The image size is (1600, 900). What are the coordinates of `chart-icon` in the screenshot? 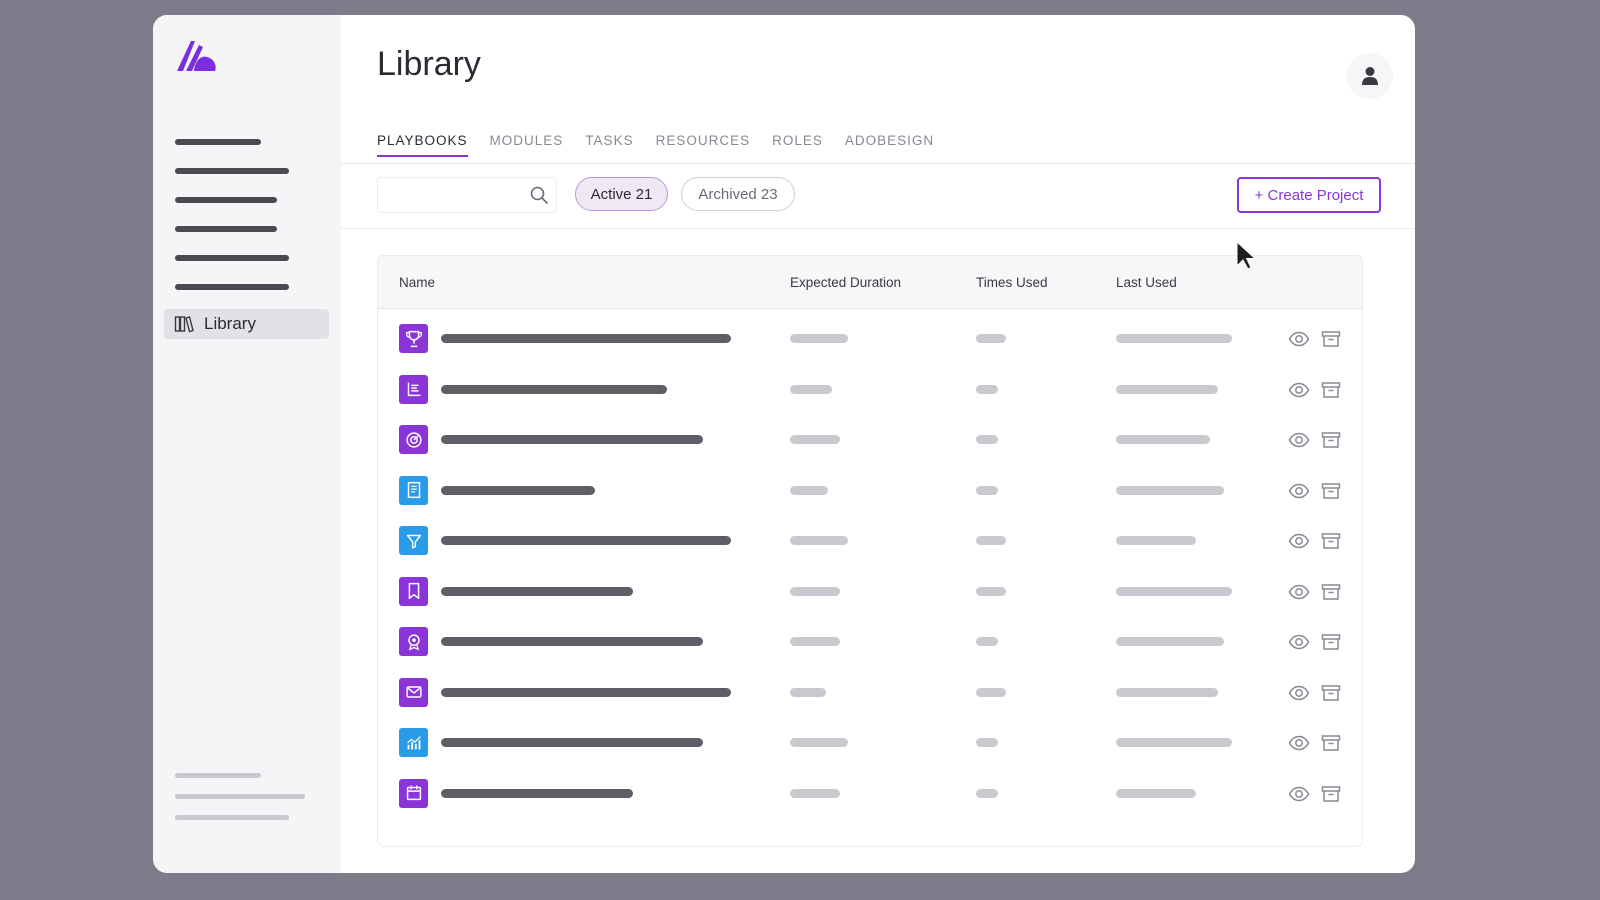 It's located at (413, 742).